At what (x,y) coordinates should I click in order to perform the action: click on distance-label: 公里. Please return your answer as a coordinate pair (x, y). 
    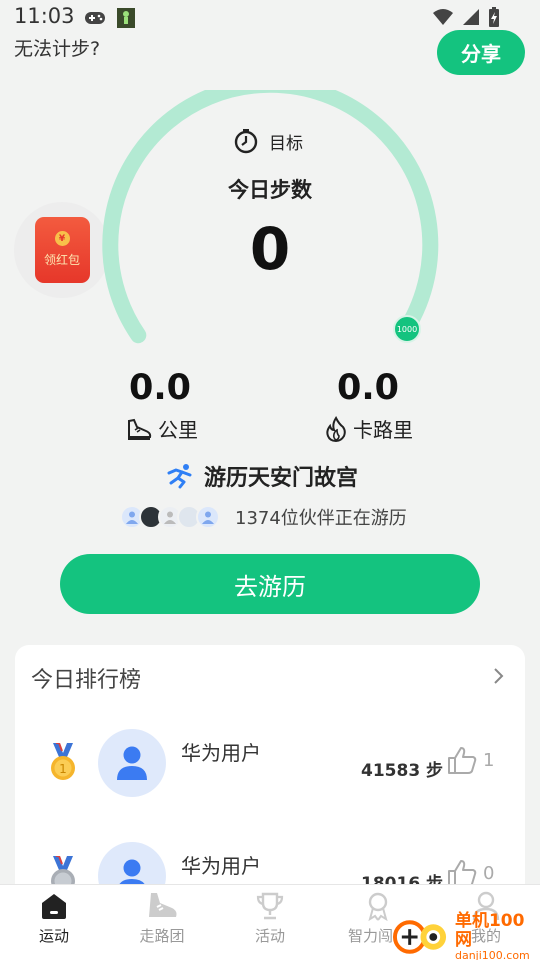
    Looking at the image, I should click on (178, 430).